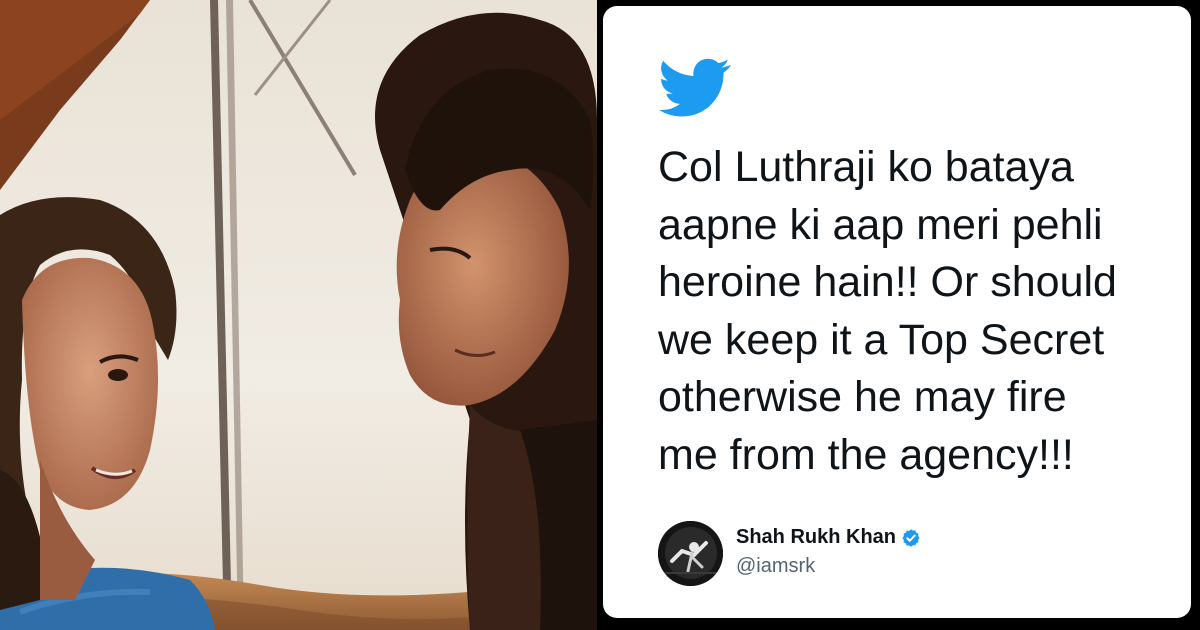 The image size is (1200, 630). I want to click on author-name-row: Shah Rukh Khan, so click(828, 537).